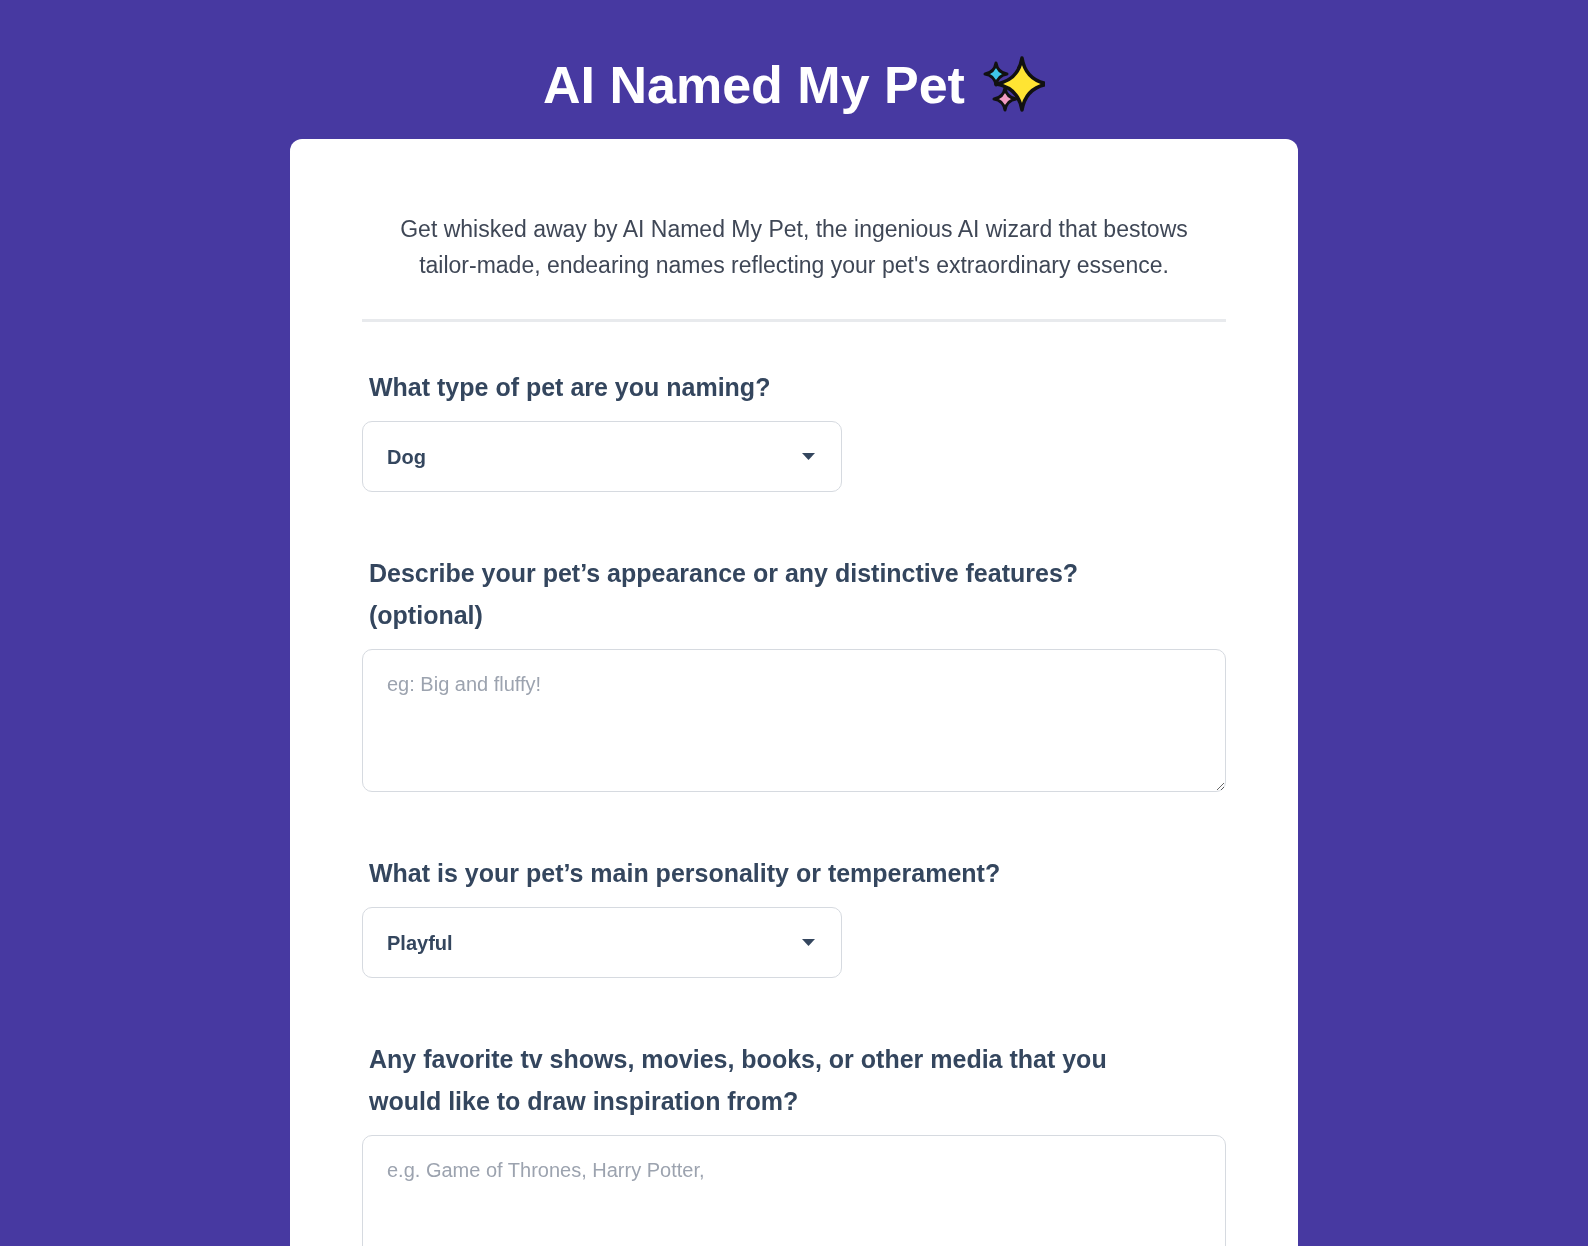 This screenshot has height=1246, width=1588. I want to click on field-label: What is your pet’s main personality or temperament?, so click(685, 873).